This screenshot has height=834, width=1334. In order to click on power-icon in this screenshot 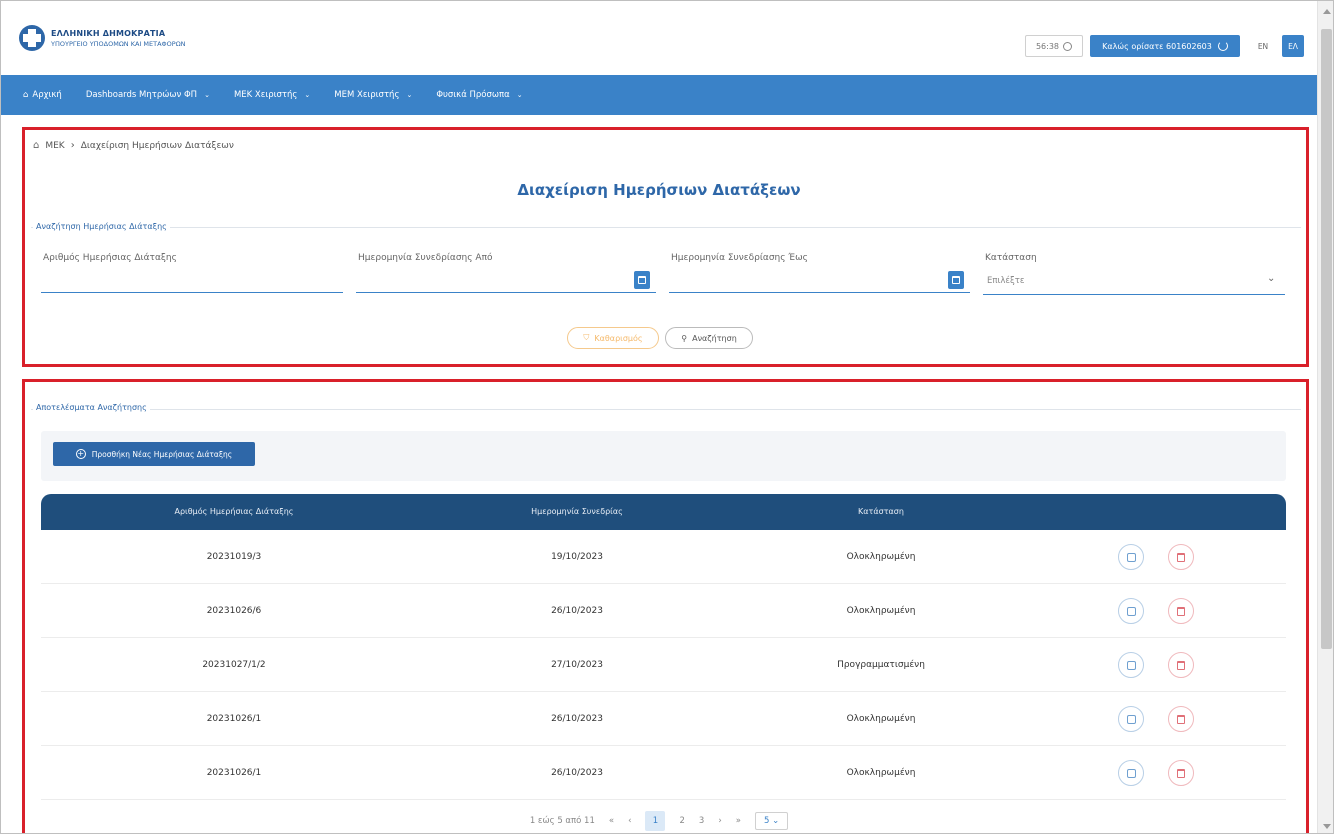, I will do `click(1222, 46)`.